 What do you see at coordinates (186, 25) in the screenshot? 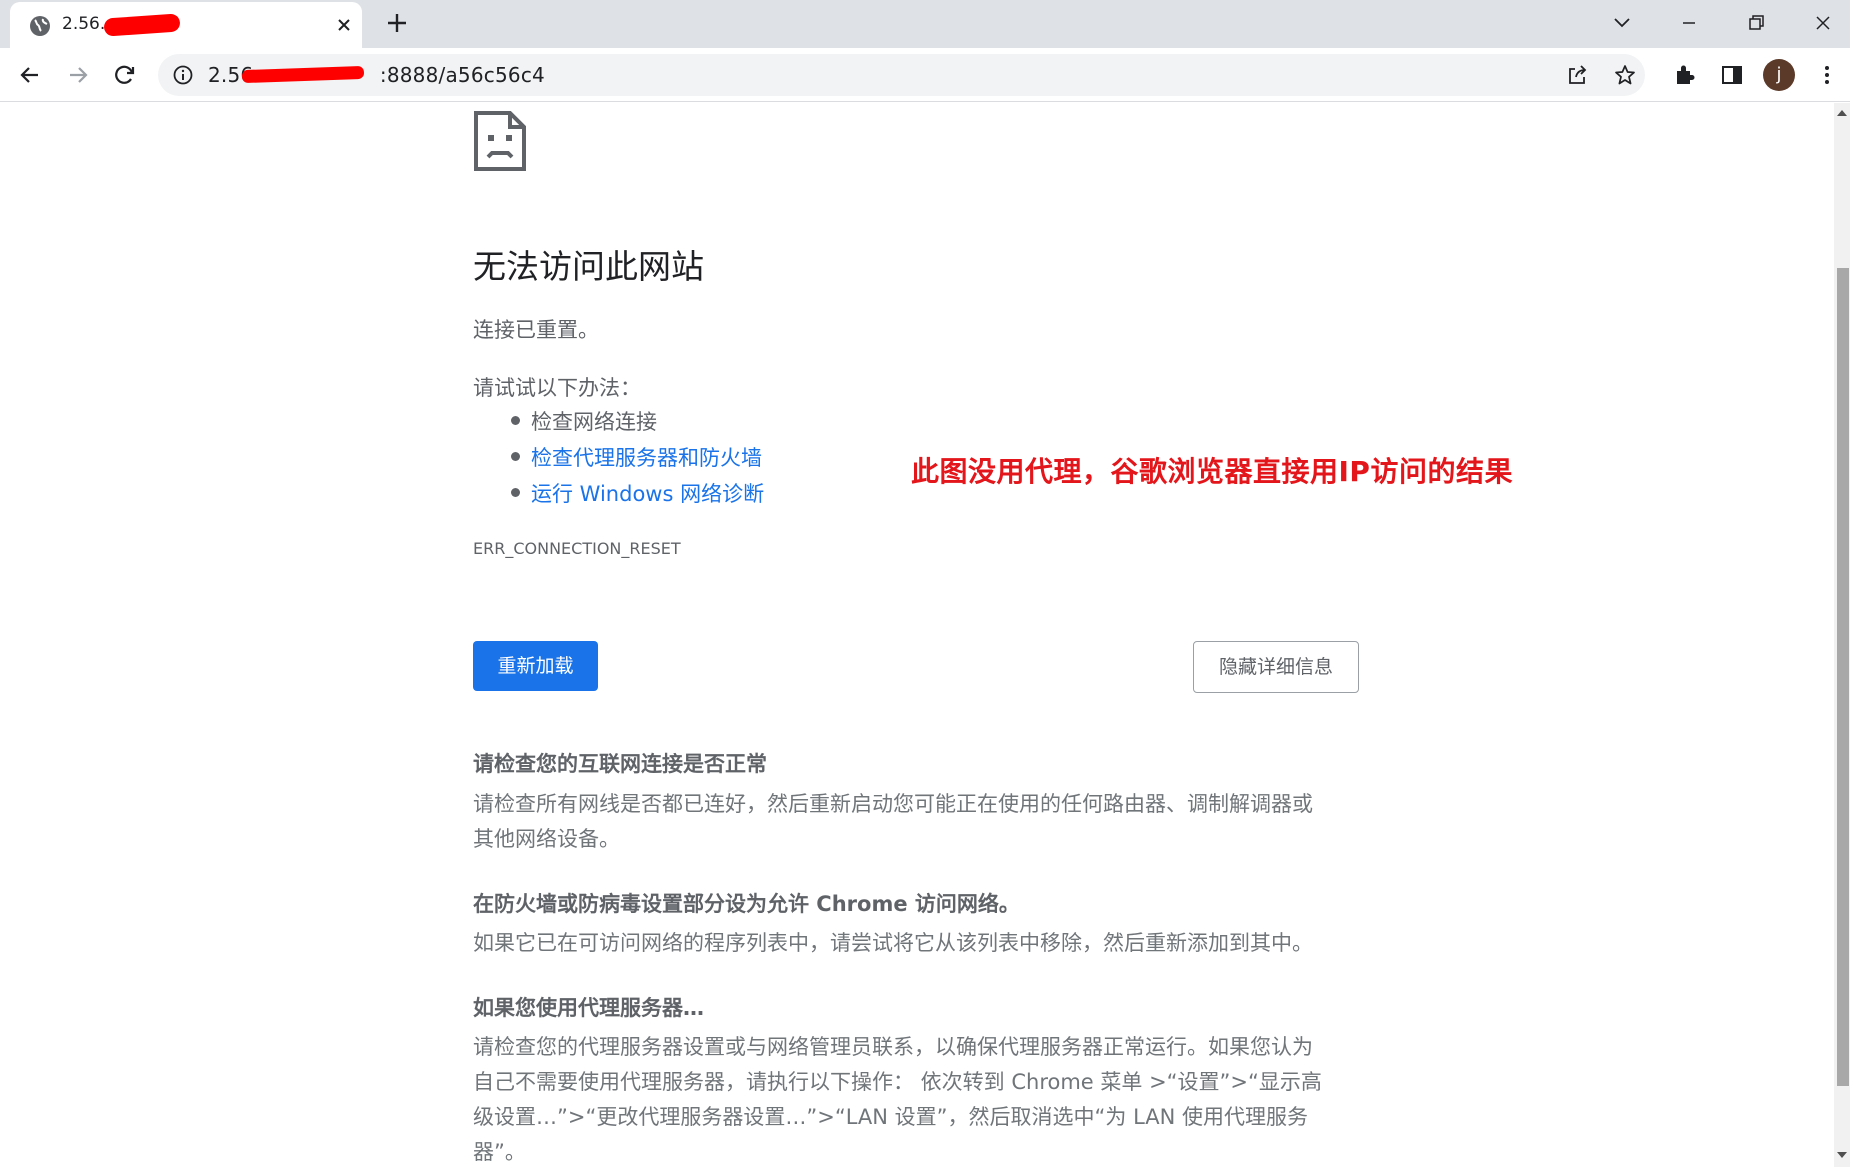
I see `browser-tab: 2.56.` at bounding box center [186, 25].